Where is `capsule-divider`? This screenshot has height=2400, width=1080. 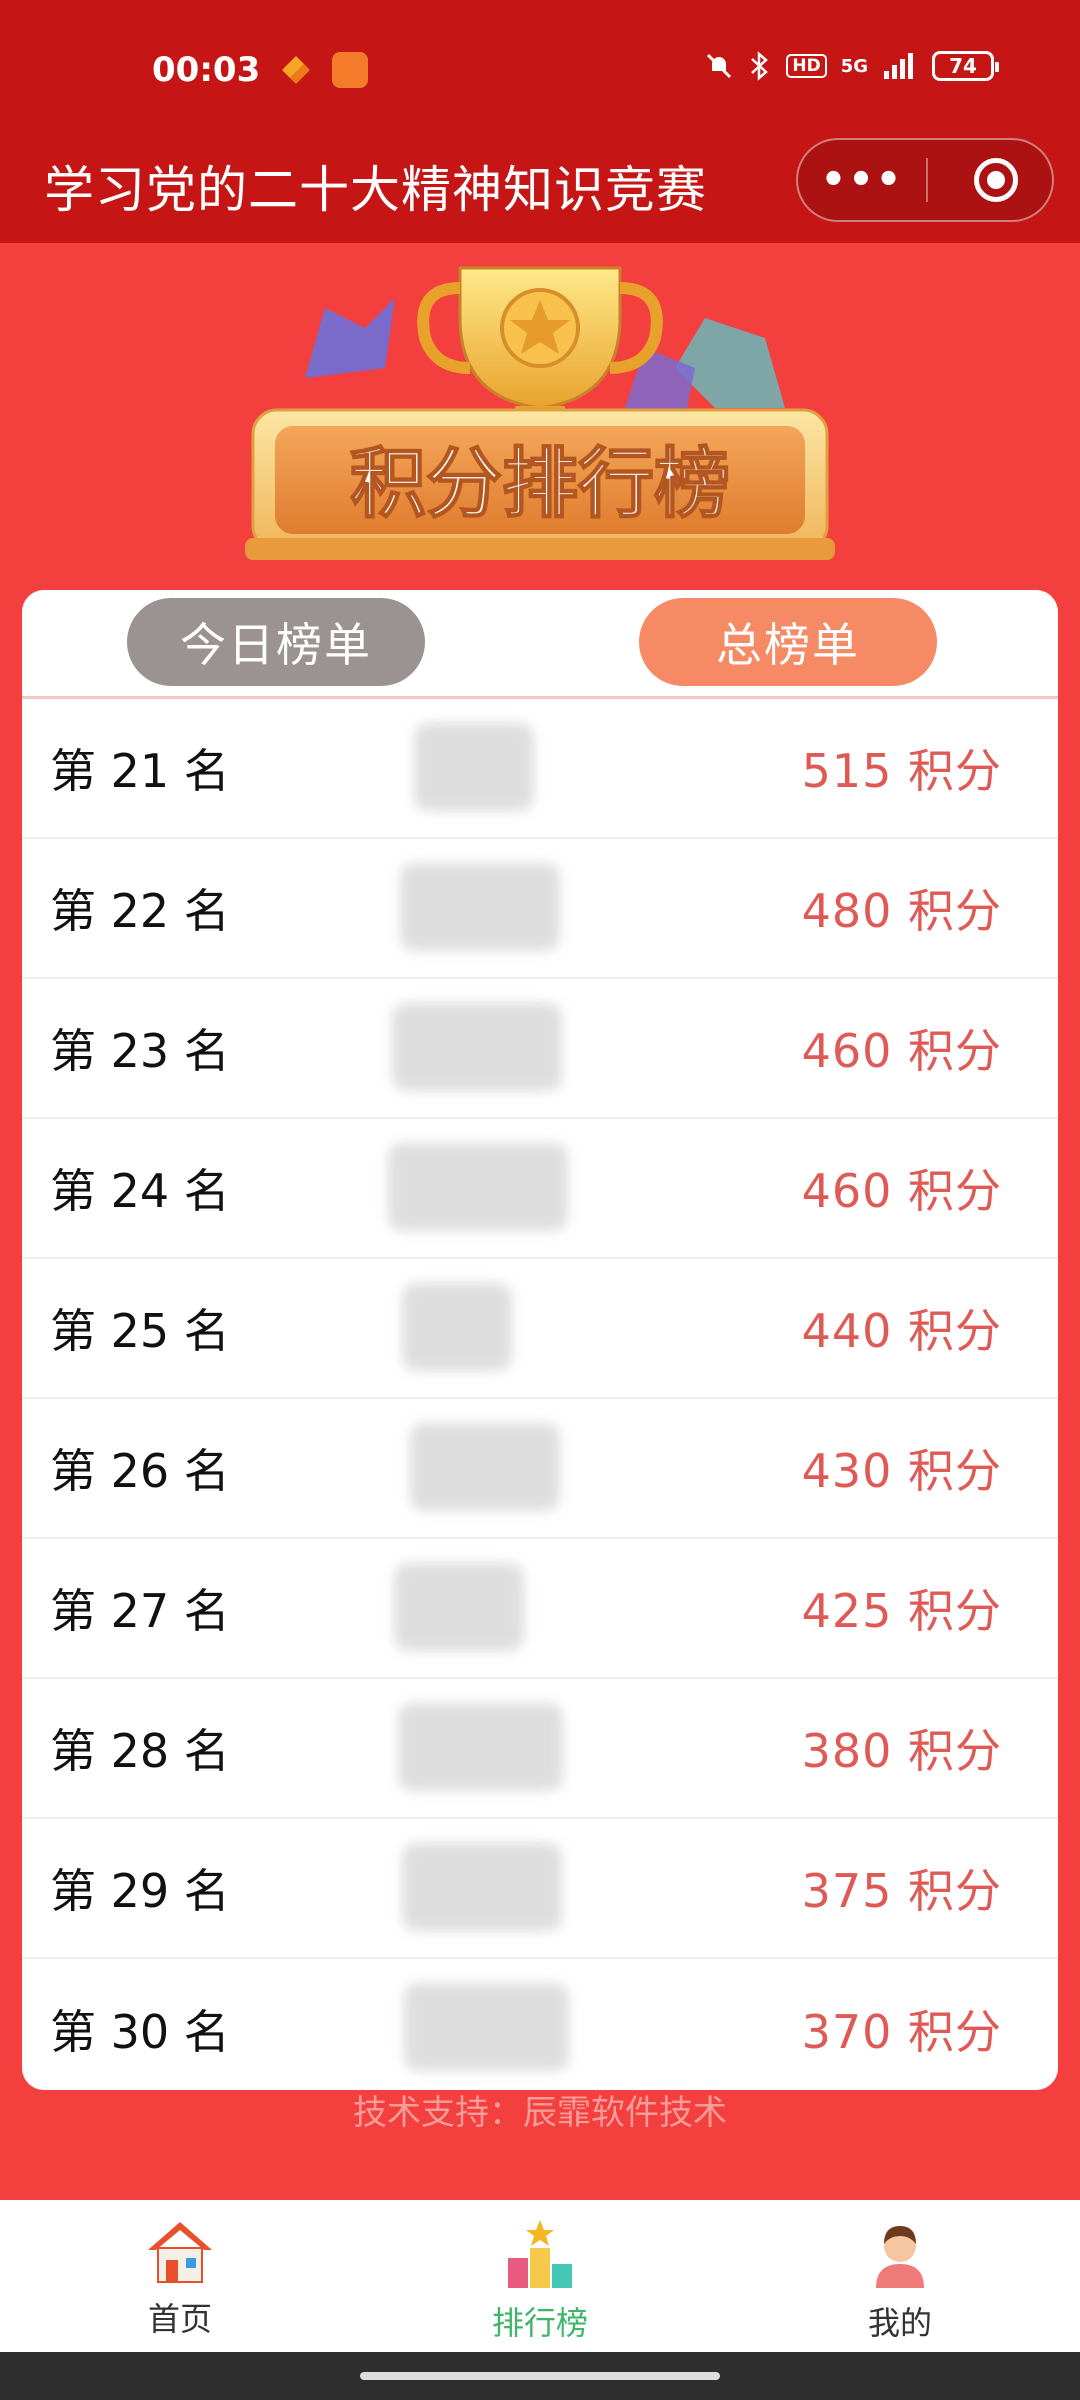
capsule-divider is located at coordinates (927, 180).